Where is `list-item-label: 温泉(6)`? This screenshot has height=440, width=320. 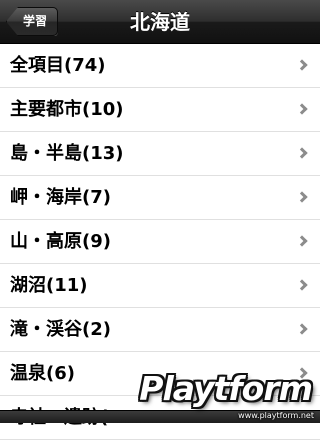 list-item-label: 温泉(6) is located at coordinates (42, 373).